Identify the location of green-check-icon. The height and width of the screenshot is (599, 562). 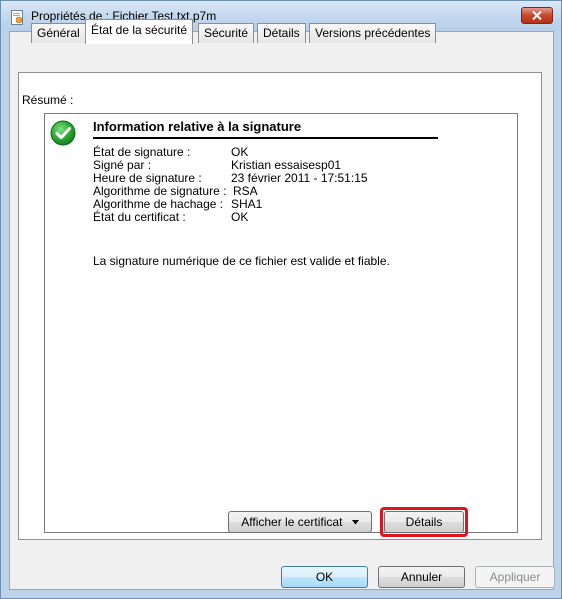
(63, 133).